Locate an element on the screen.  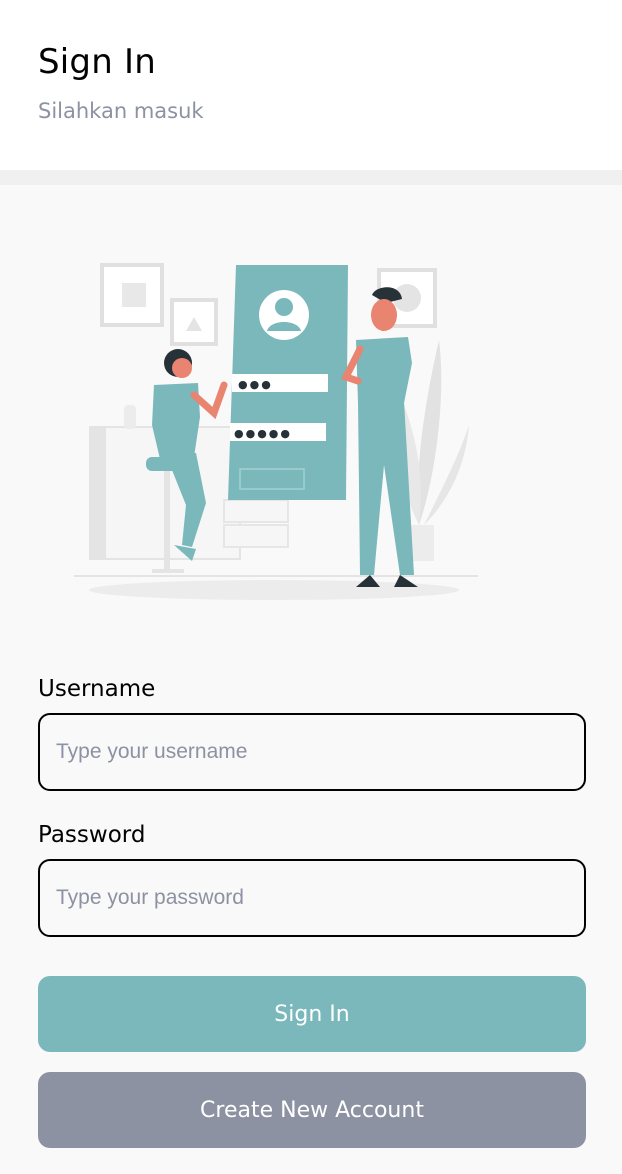
vase is located at coordinates (130, 417).